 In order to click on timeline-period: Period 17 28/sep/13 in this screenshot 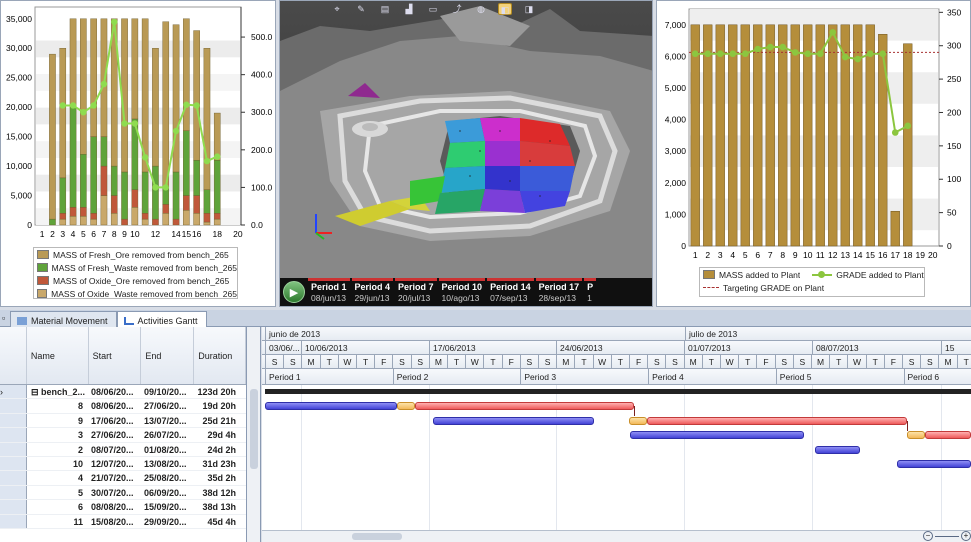, I will do `click(559, 292)`.